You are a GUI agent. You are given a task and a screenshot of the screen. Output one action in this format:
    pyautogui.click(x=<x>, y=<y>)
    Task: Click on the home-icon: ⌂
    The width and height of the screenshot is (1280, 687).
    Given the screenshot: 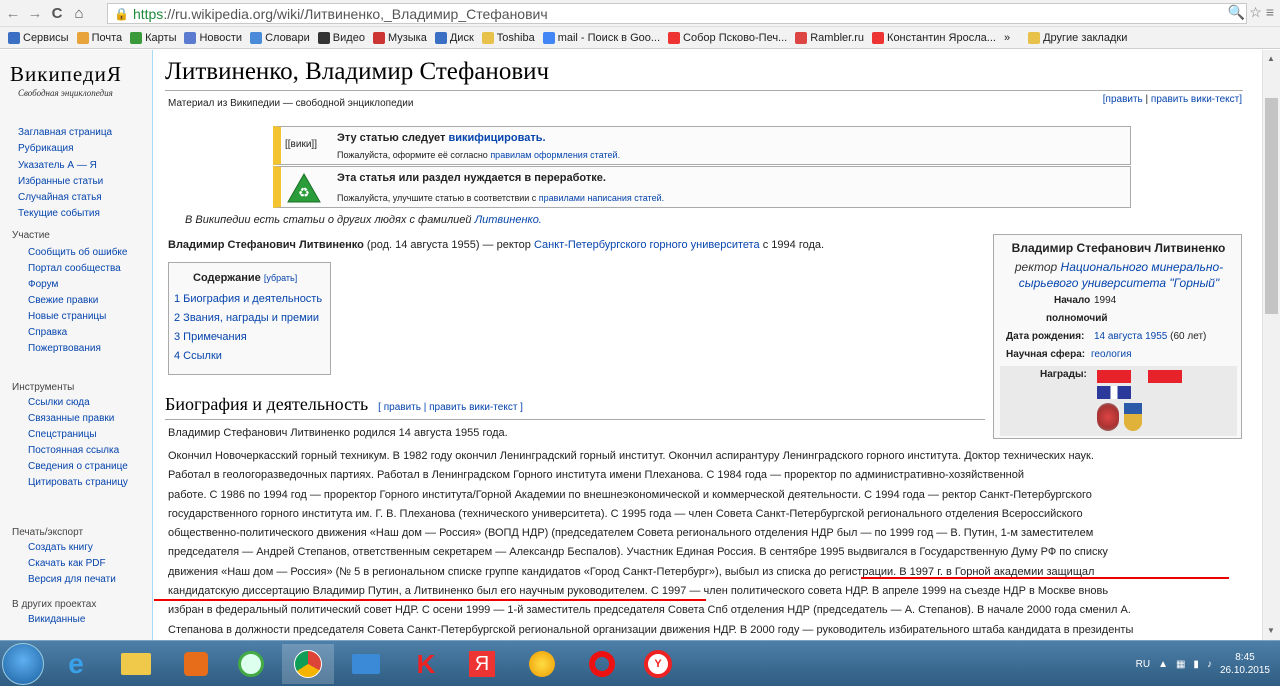 What is the action you would take?
    pyautogui.click(x=79, y=13)
    